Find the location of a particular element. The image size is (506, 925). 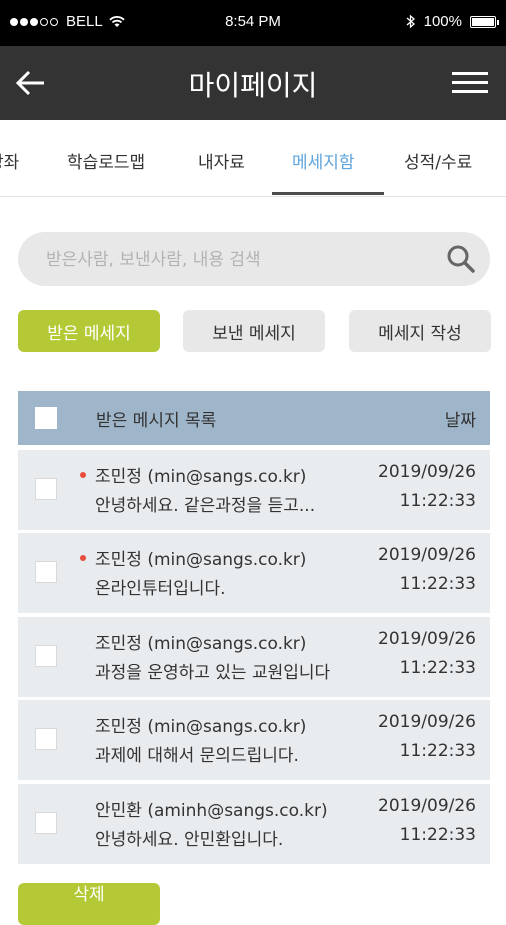

search-bar is located at coordinates (254, 260).